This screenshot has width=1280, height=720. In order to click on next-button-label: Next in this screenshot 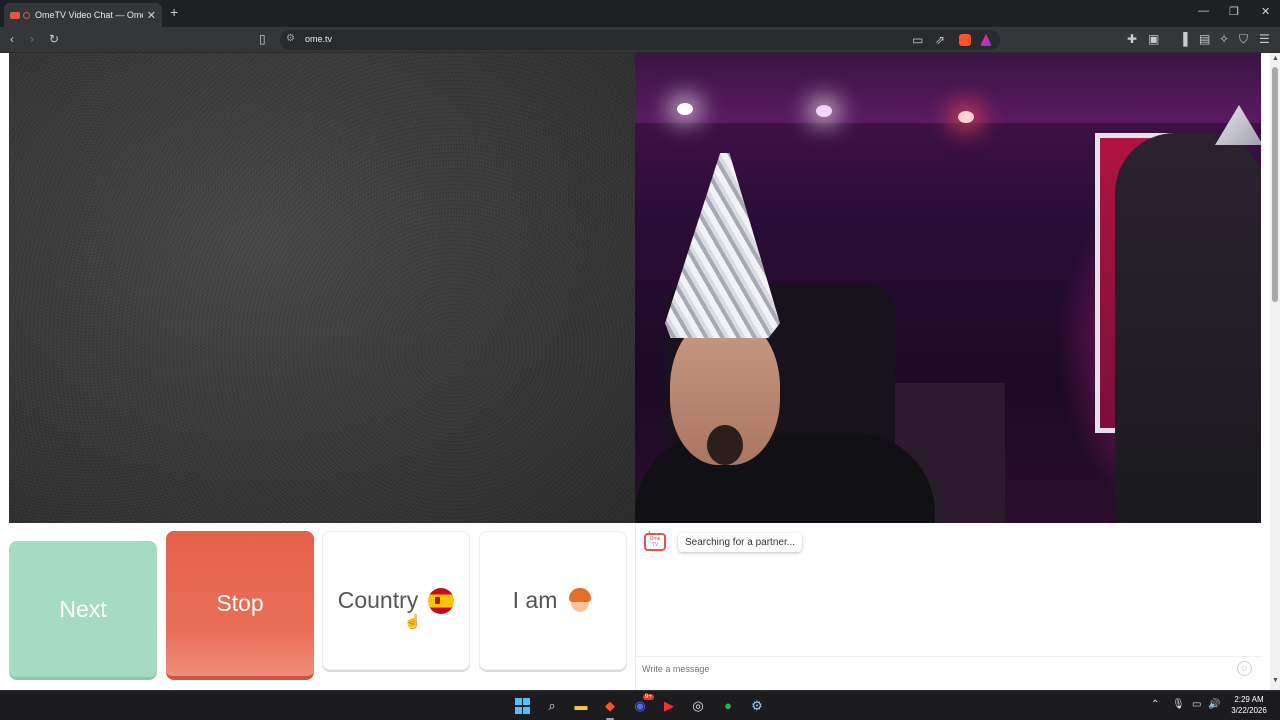, I will do `click(83, 608)`.